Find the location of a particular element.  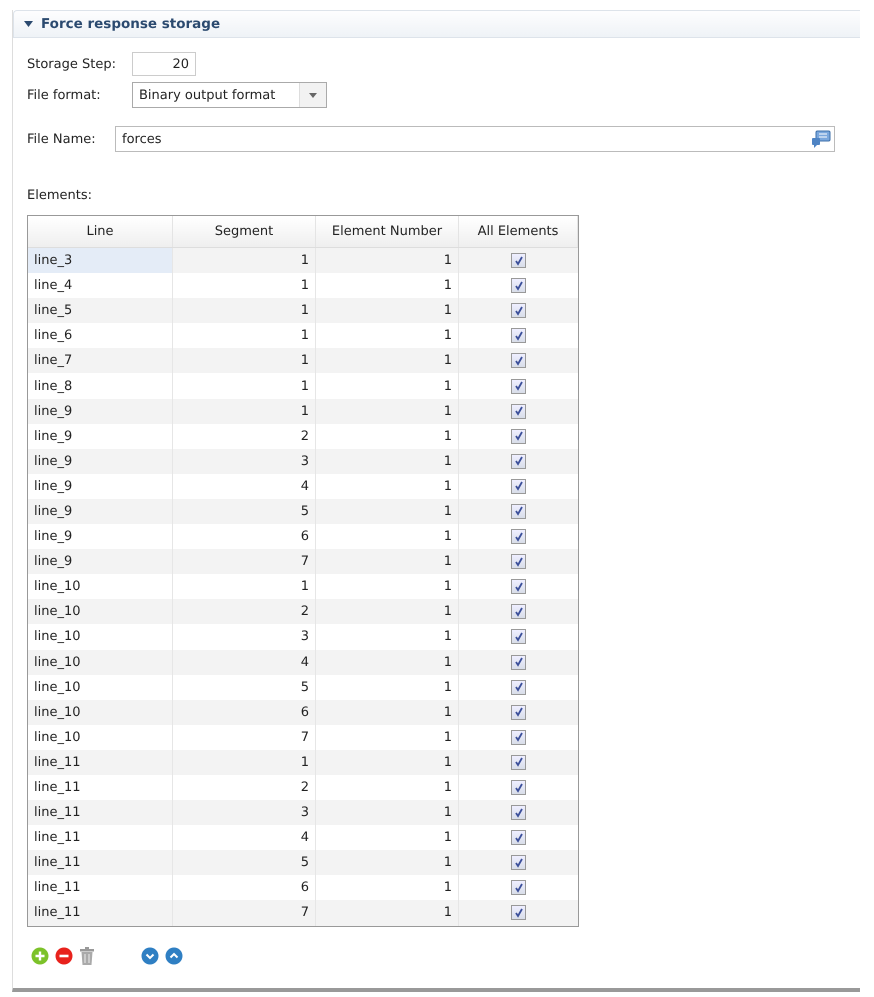

field-label: File Name: is located at coordinates (62, 139).